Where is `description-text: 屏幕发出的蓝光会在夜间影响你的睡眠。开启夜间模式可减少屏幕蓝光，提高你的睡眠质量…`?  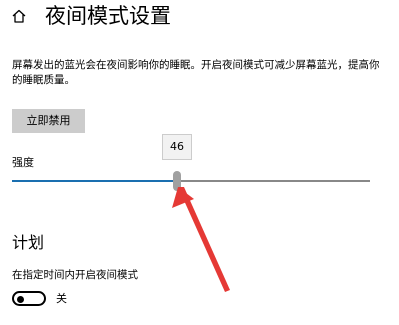
description-text: 屏幕发出的蓝光会在夜间影响你的睡眠。开启夜间模式可减少屏幕蓝光，提高你的睡眠质量… is located at coordinates (196, 72).